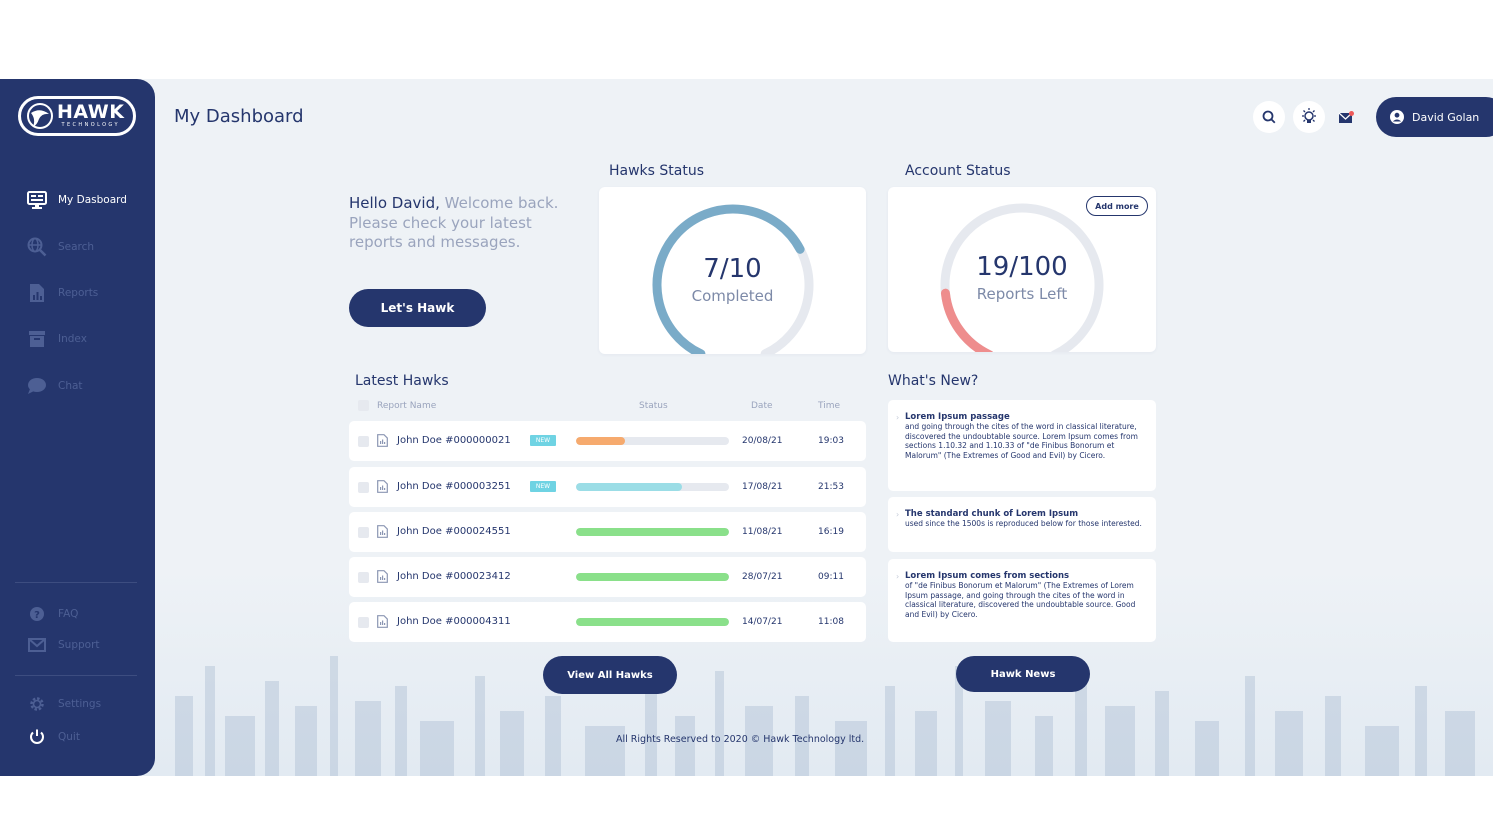 This screenshot has height=818, width=1493. What do you see at coordinates (53, 737) in the screenshot?
I see `sidebar-item-quit: Quit` at bounding box center [53, 737].